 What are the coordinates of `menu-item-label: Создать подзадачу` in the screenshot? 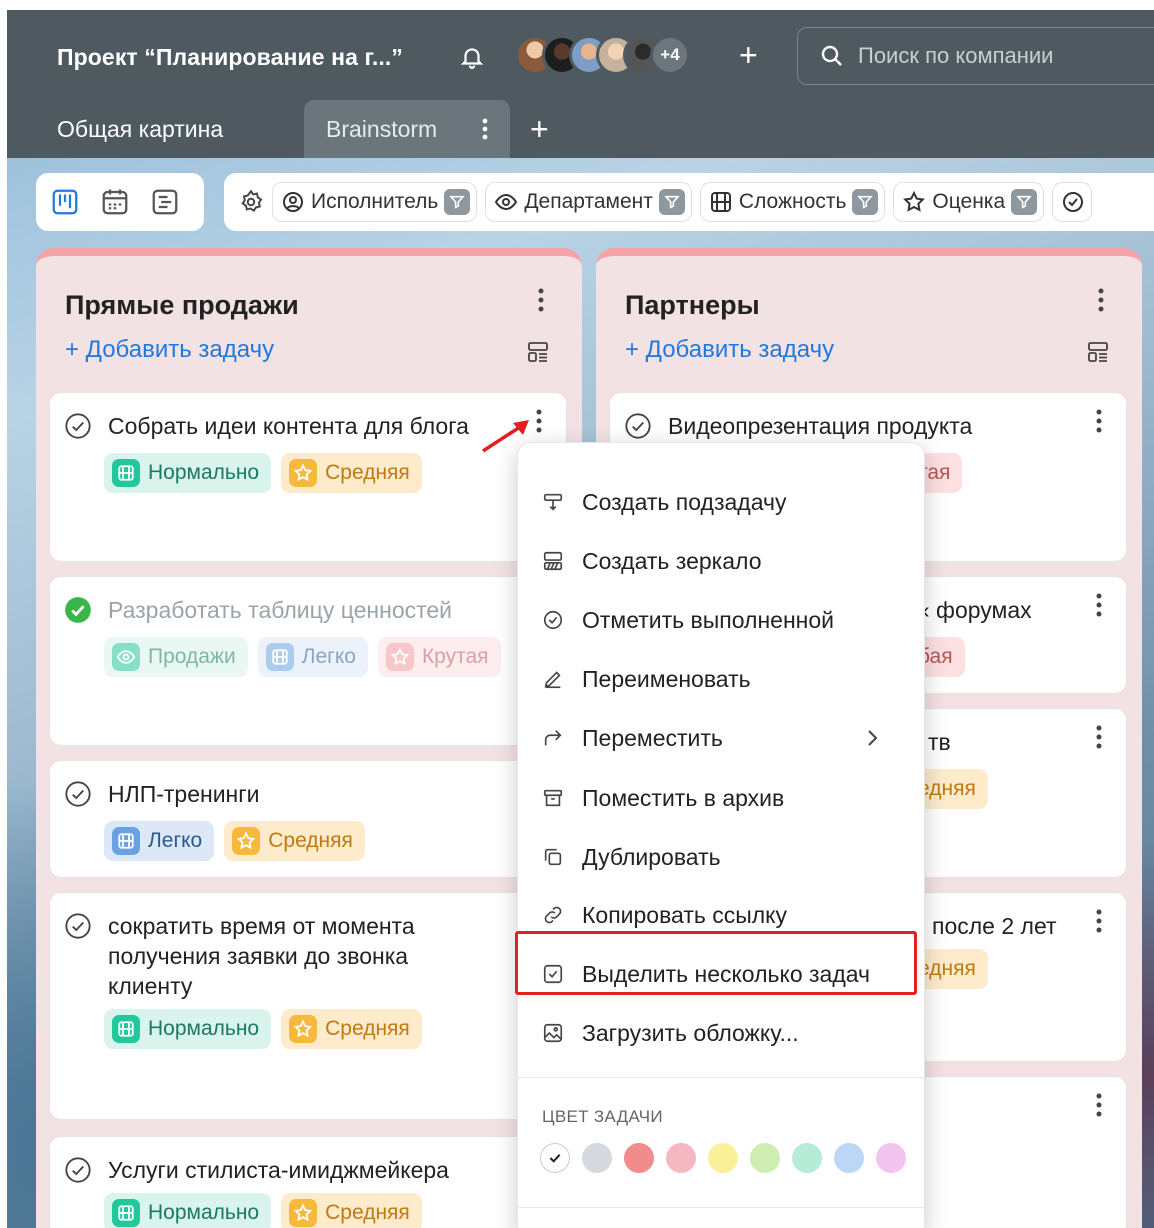 It's located at (684, 501).